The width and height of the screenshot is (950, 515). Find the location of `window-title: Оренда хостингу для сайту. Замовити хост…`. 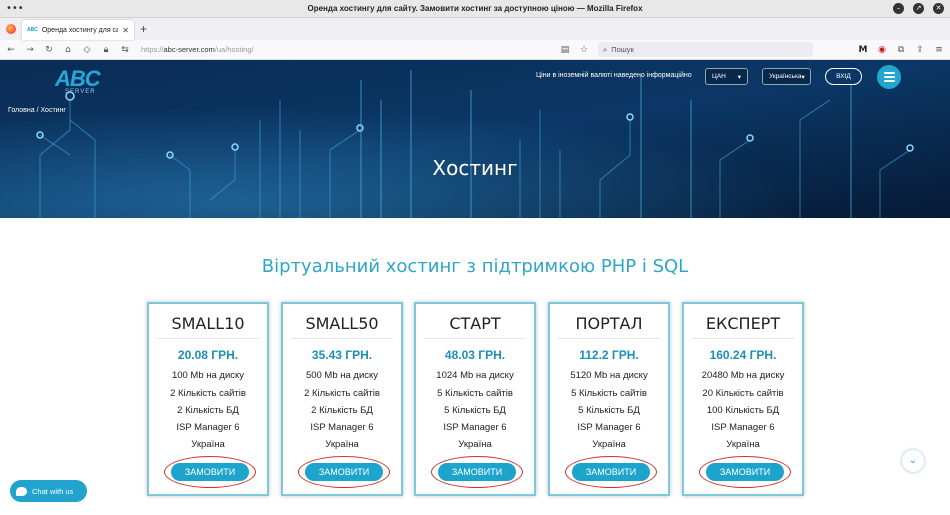

window-title: Оренда хостингу для сайту. Замовити хост… is located at coordinates (475, 8).